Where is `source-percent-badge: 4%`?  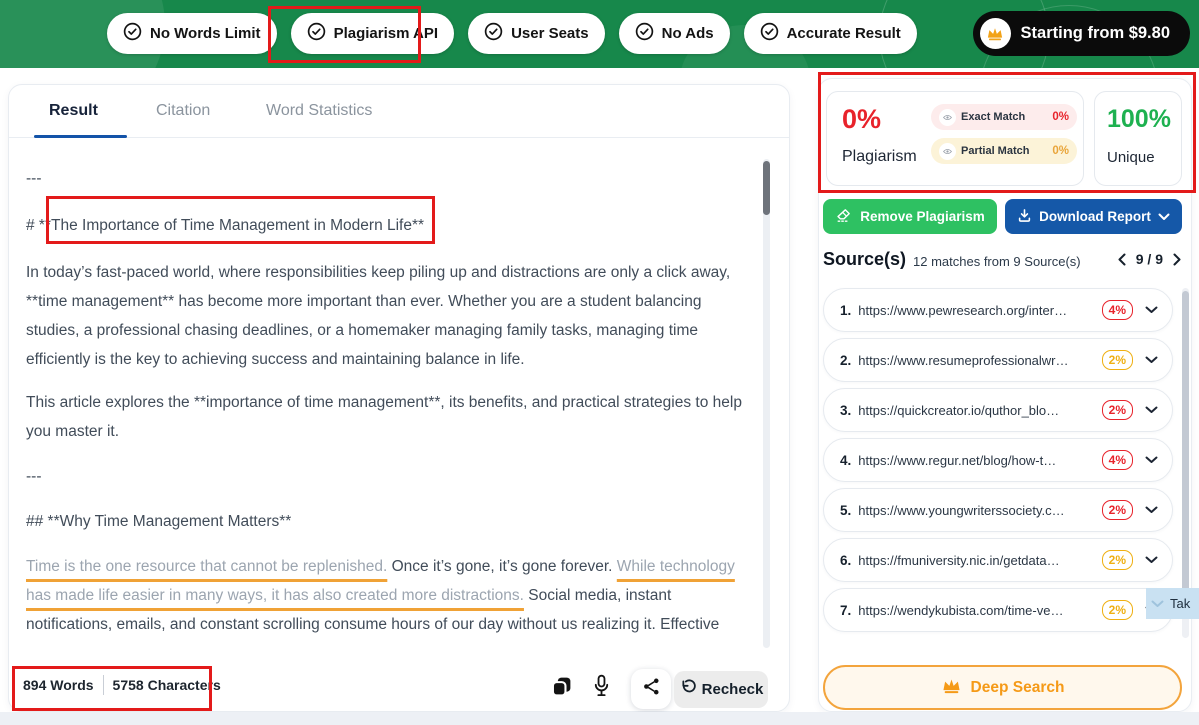
source-percent-badge: 4% is located at coordinates (1117, 310).